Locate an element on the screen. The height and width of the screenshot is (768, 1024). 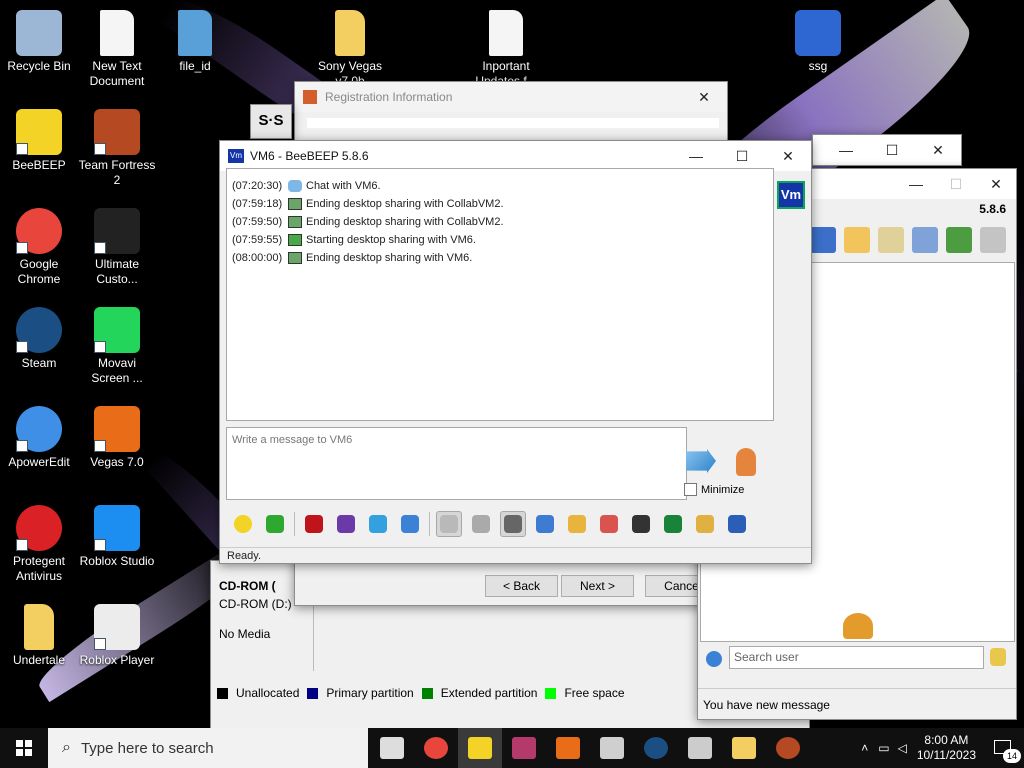
desktop-icon: ApowerEdit is located at coordinates (39, 438).